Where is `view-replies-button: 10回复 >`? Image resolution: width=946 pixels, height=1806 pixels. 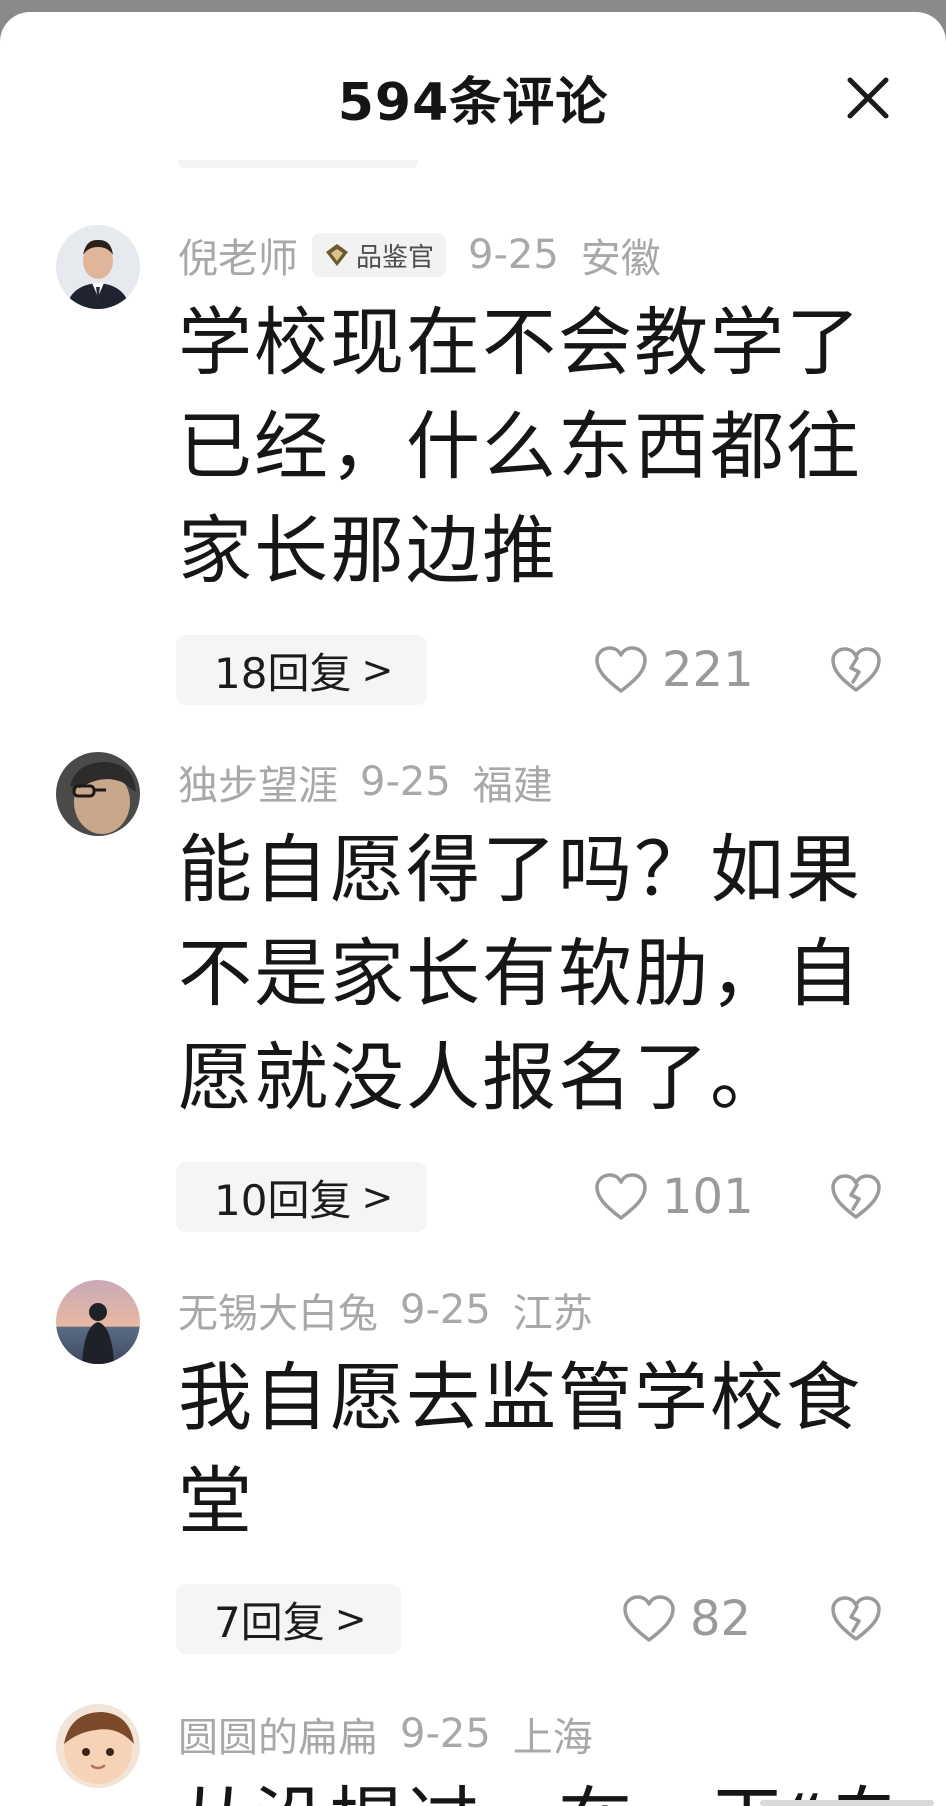 view-replies-button: 10回复 > is located at coordinates (302, 1197).